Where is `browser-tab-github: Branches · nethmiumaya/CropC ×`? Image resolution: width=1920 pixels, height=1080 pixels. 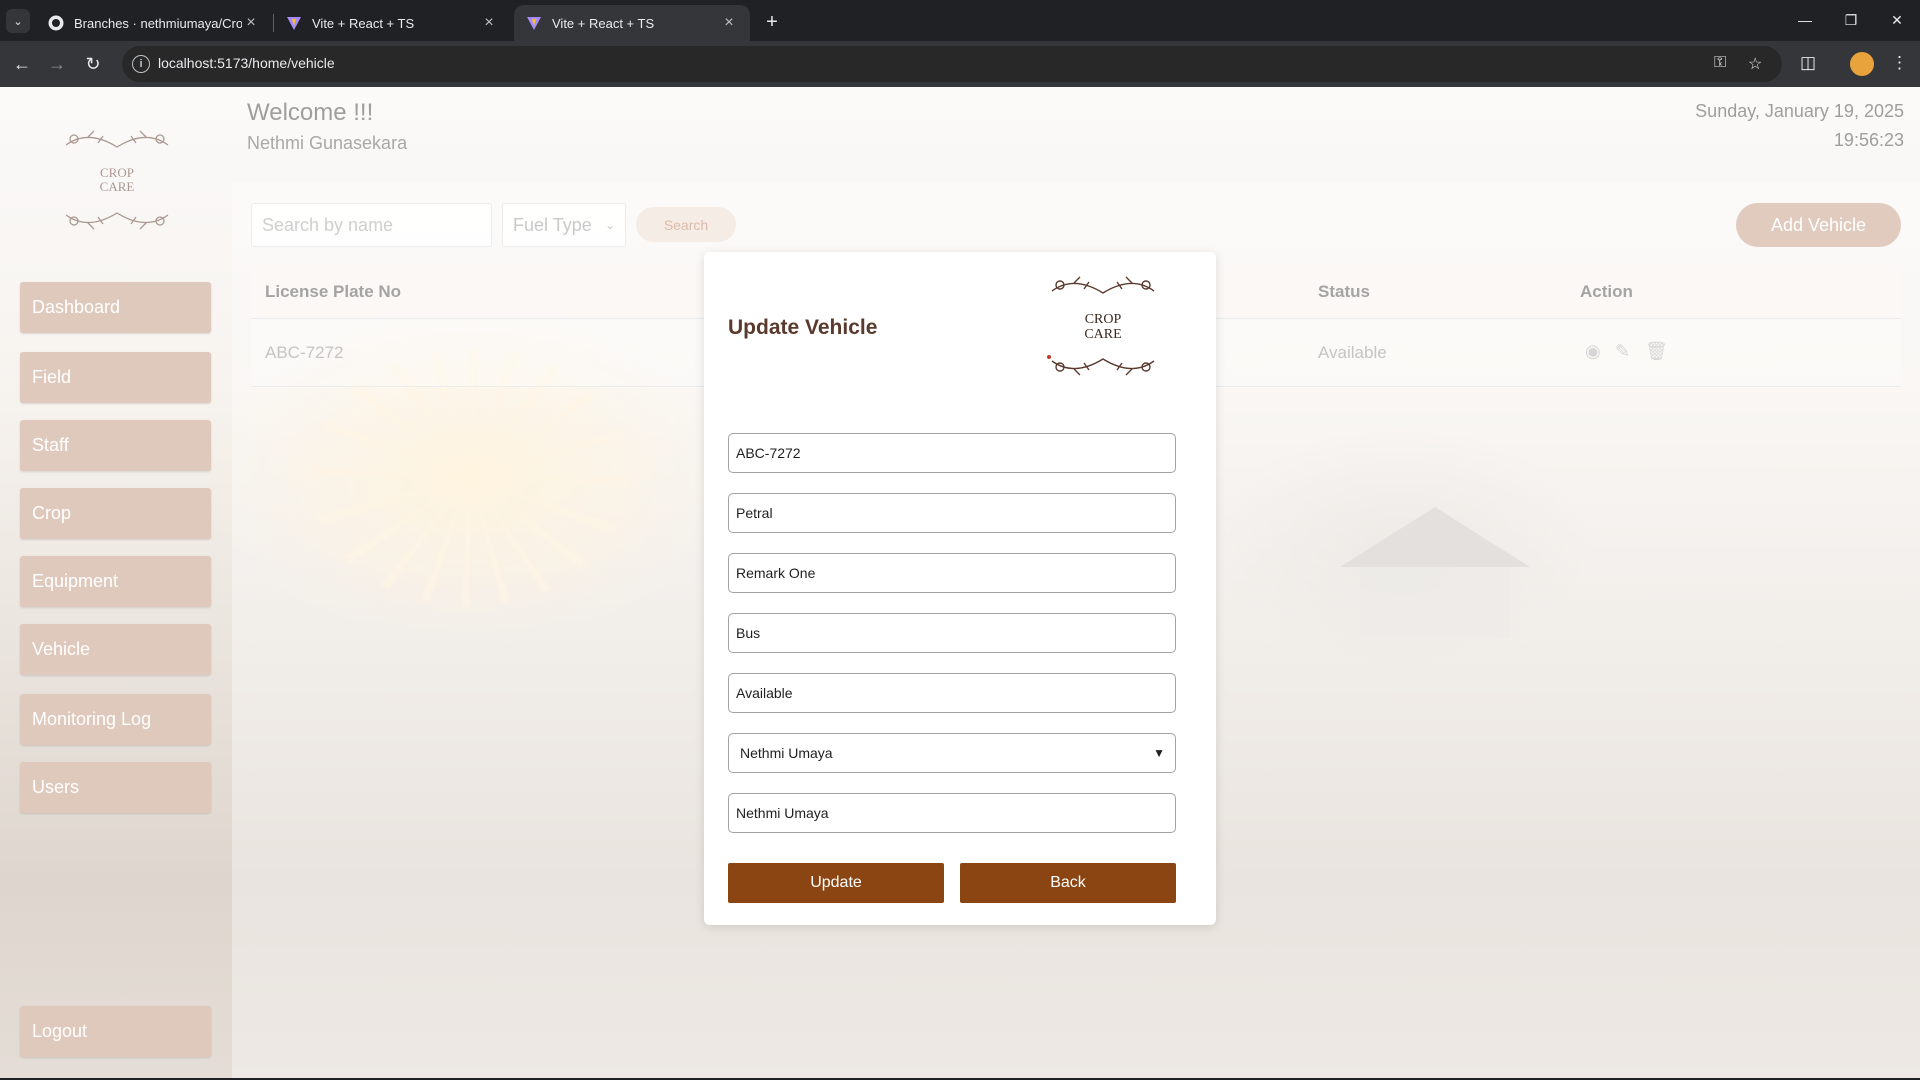
browser-tab-github: Branches · nethmiumaya/CropC × is located at coordinates (154, 23).